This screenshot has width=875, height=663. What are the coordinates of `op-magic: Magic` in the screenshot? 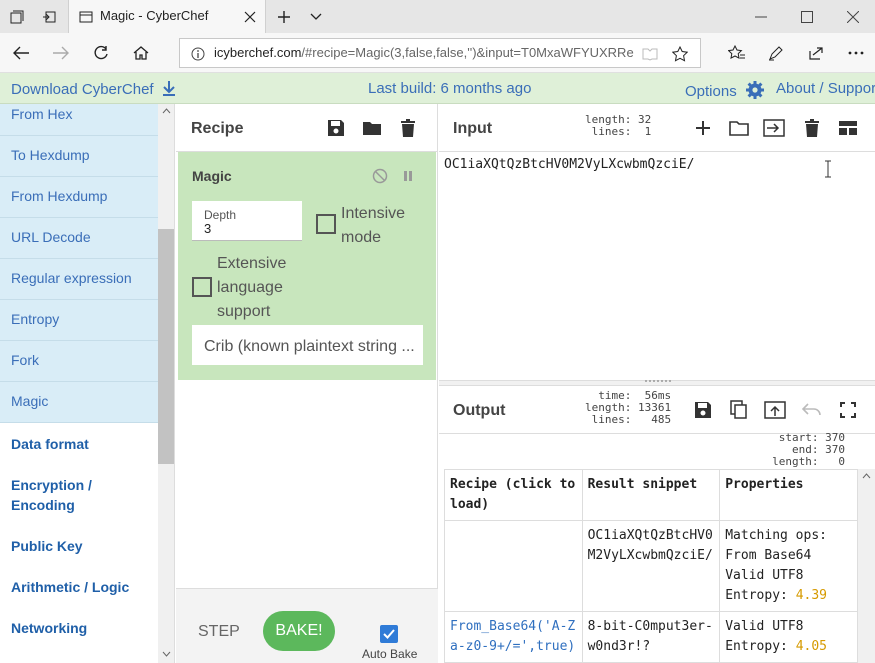 It's located at (79, 402).